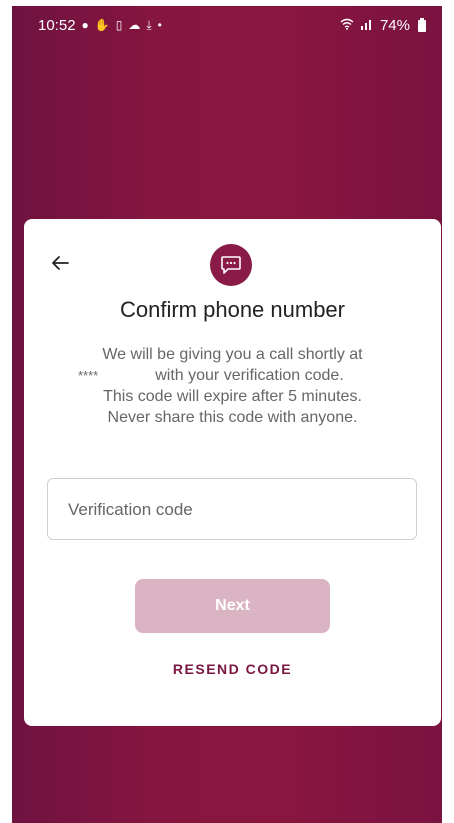 This screenshot has width=454, height=823. I want to click on hand-icon: ✋, so click(102, 25).